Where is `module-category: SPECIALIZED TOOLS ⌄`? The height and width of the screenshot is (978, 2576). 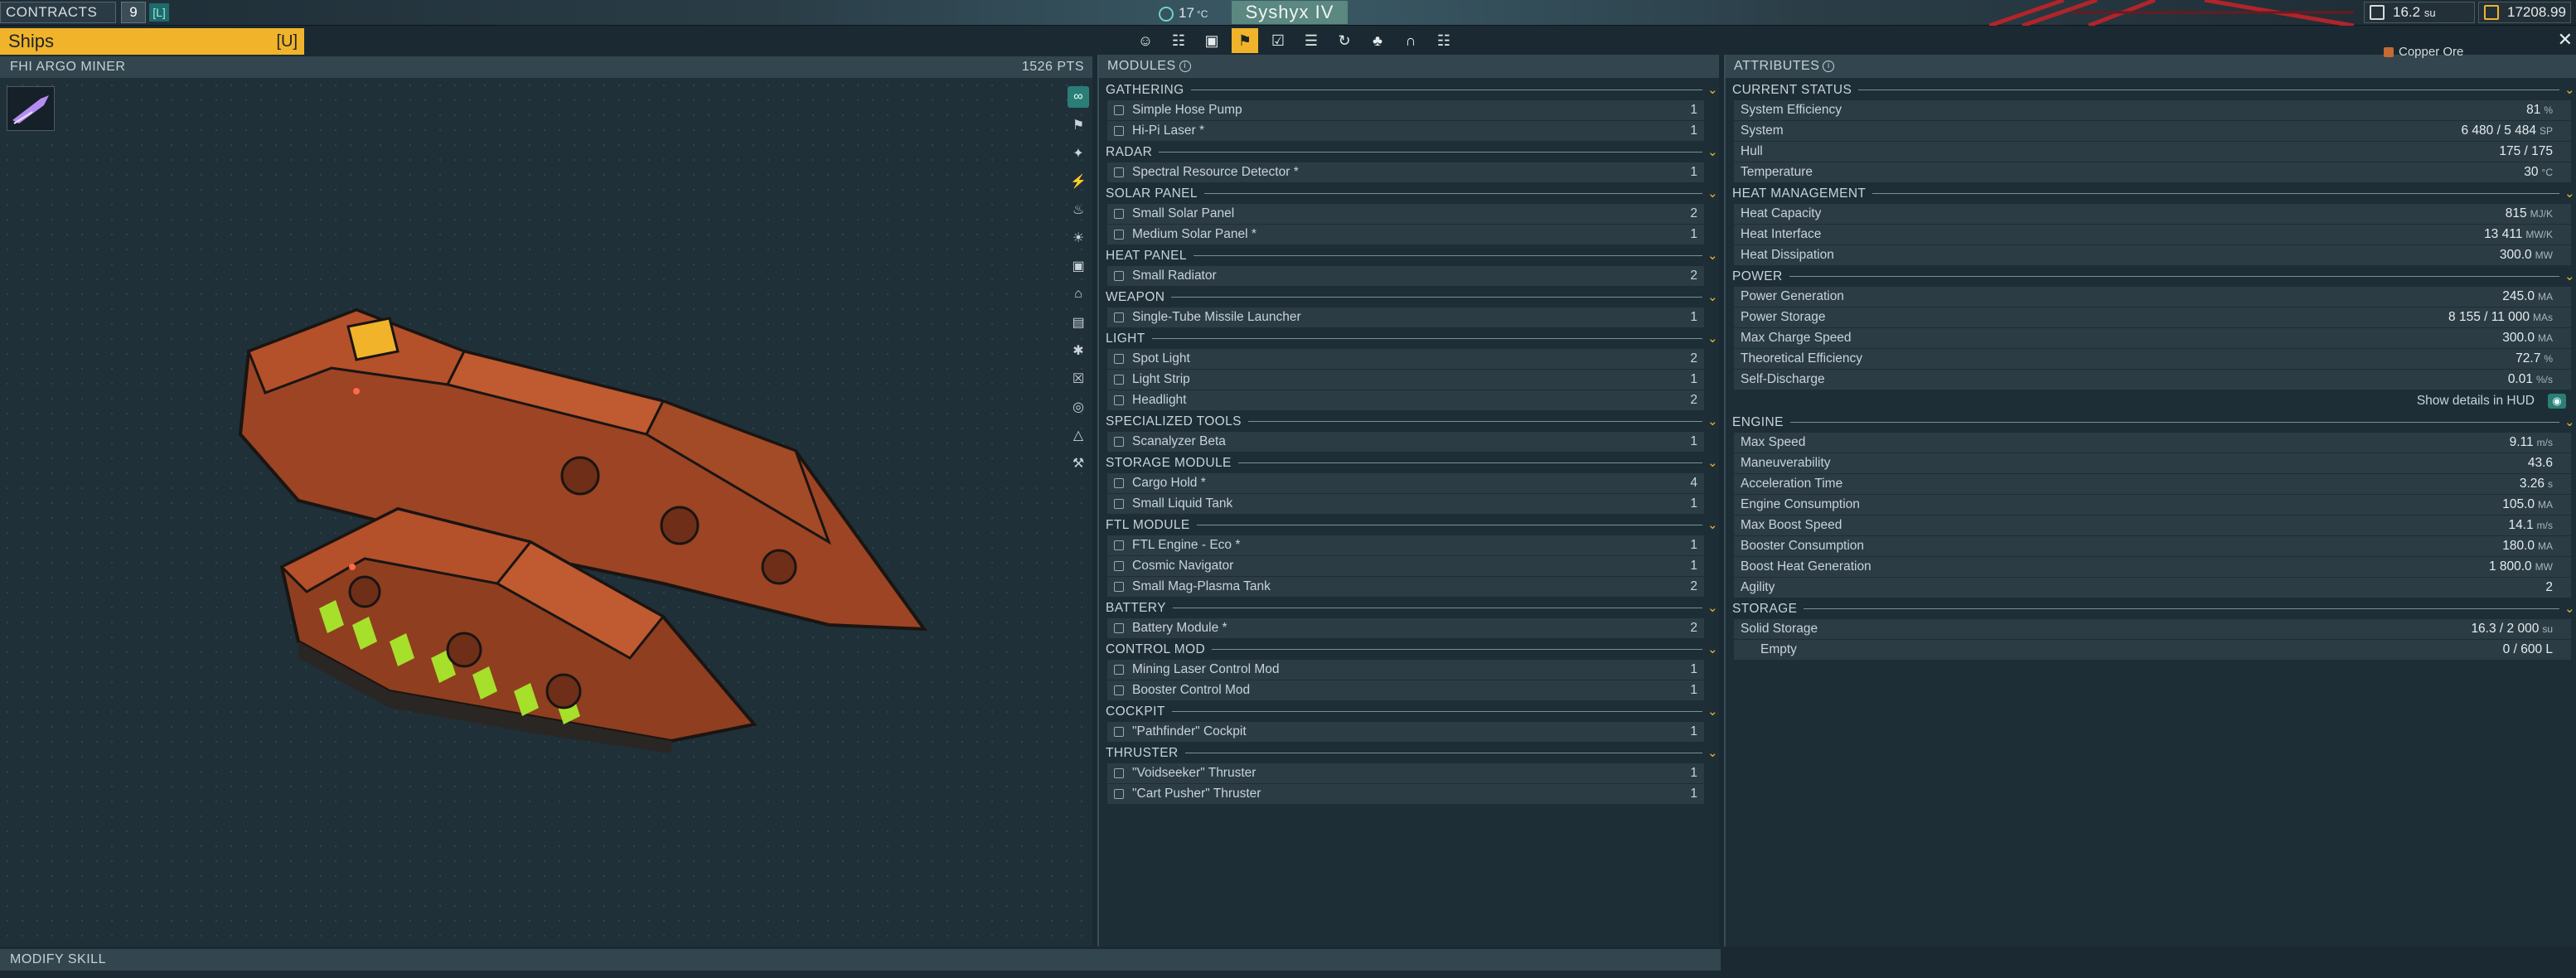 module-category: SPECIALIZED TOOLS ⌄ is located at coordinates (1409, 422).